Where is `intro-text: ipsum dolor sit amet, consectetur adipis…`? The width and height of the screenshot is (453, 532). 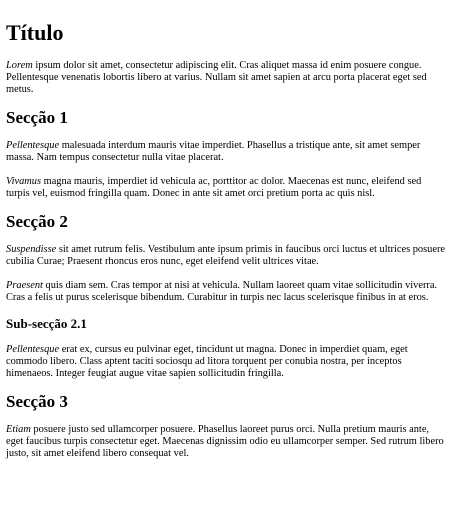 intro-text: ipsum dolor sit amet, consectetur adipis… is located at coordinates (216, 77).